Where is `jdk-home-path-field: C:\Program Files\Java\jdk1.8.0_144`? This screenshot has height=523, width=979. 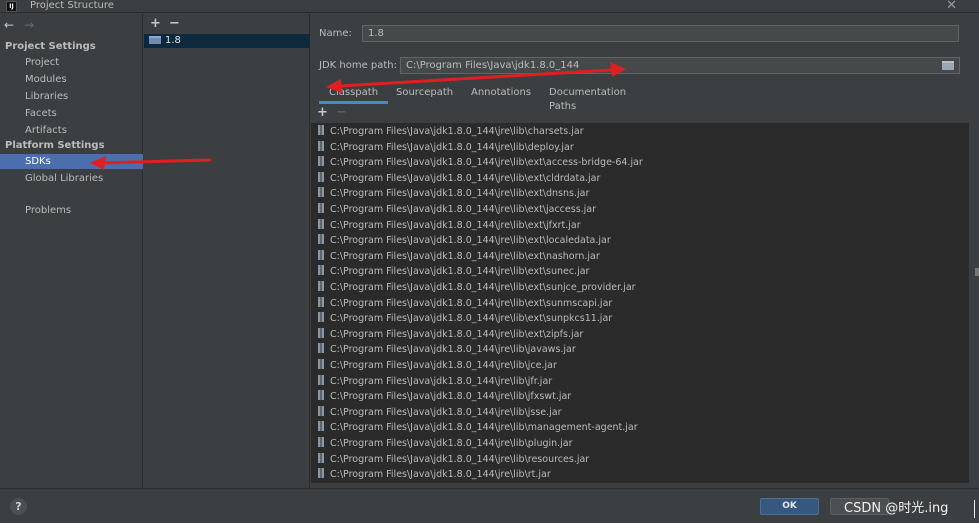 jdk-home-path-field: C:\Program Files\Java\jdk1.8.0_144 is located at coordinates (680, 65).